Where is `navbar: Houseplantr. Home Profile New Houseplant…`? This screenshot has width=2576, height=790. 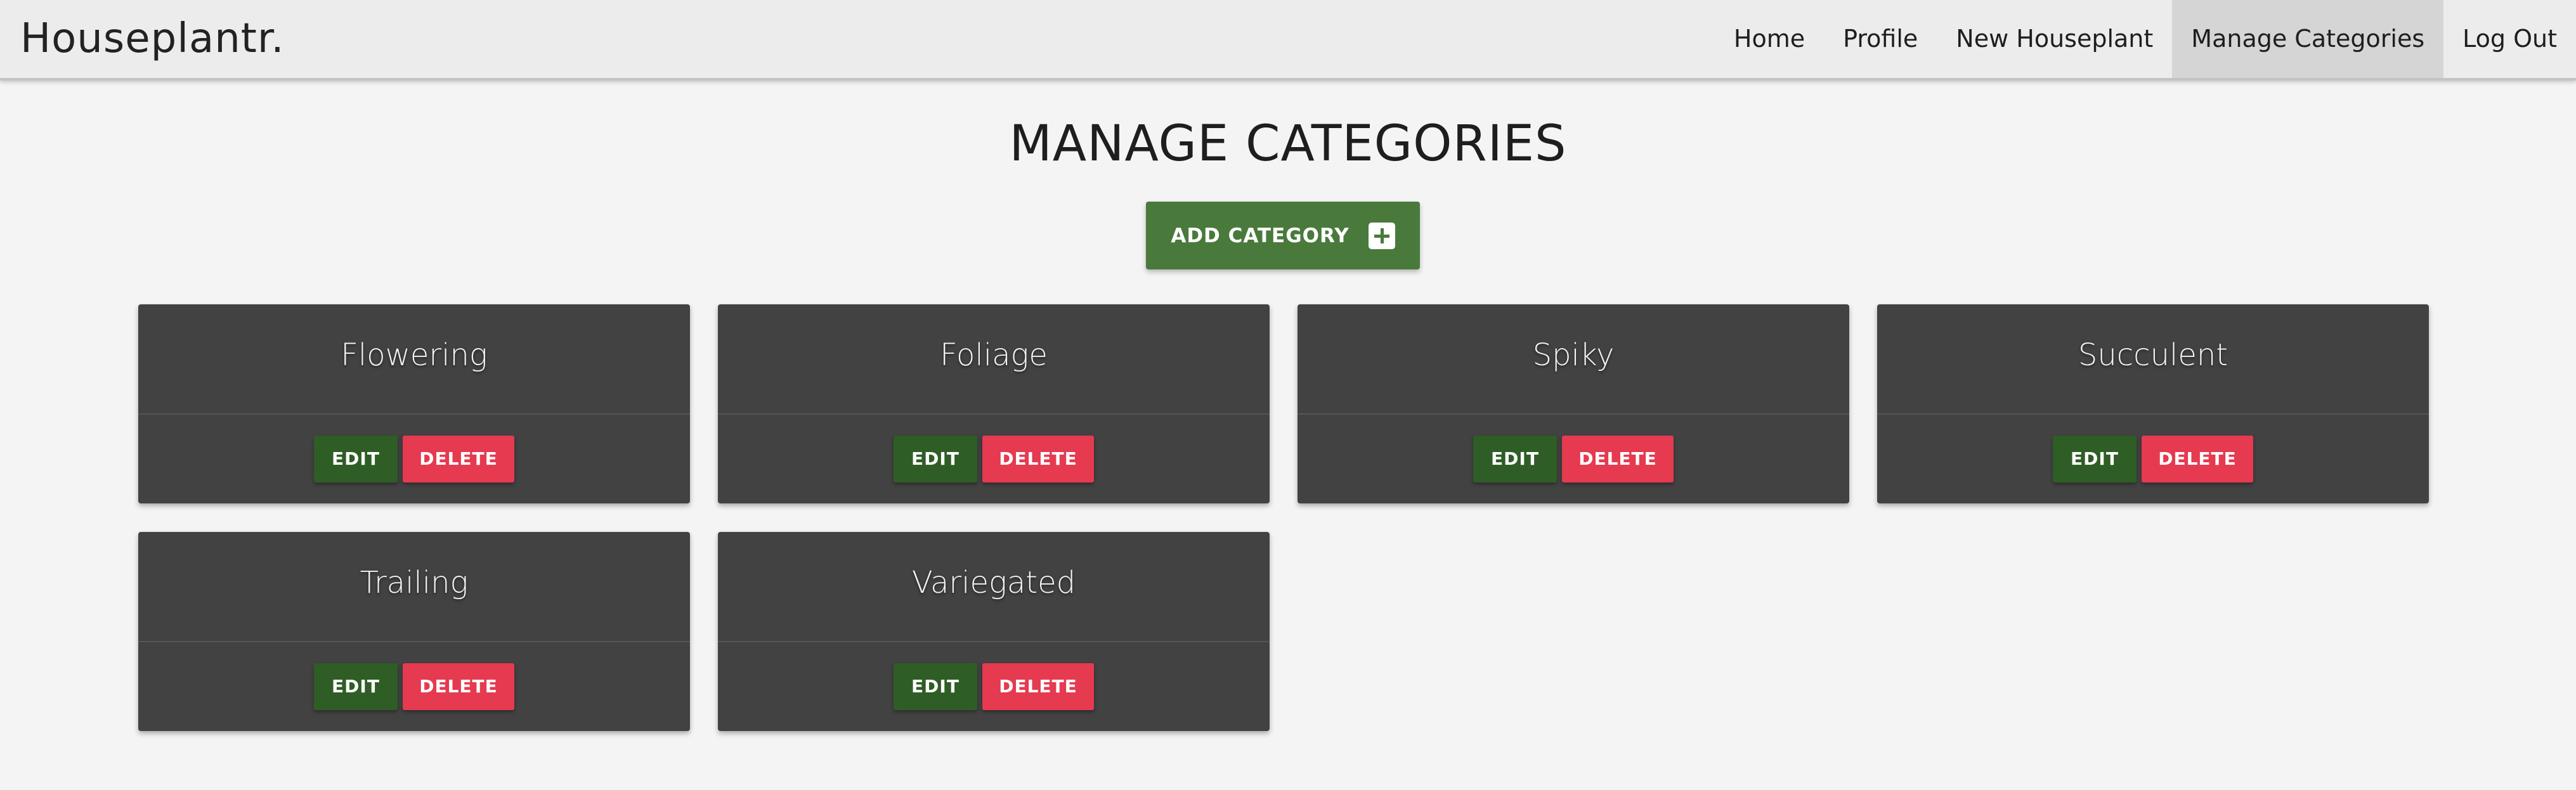 navbar: Houseplantr. Home Profile New Houseplant… is located at coordinates (1288, 40).